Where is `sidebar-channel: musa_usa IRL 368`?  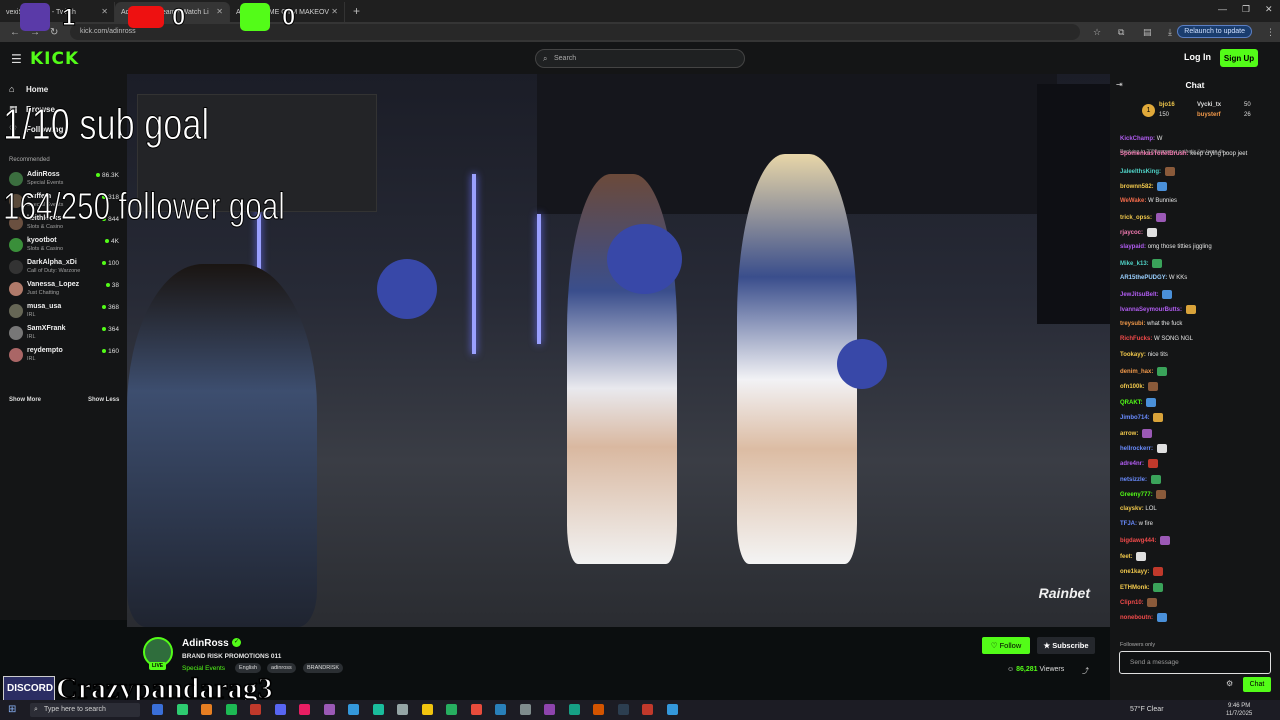 sidebar-channel: musa_usa IRL 368 is located at coordinates (65, 312).